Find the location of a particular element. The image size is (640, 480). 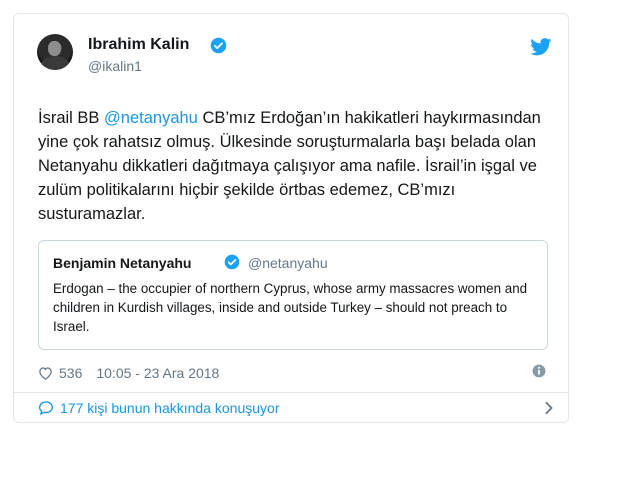

quoted-author-name: Benjamin Netanyahu is located at coordinates (122, 263).